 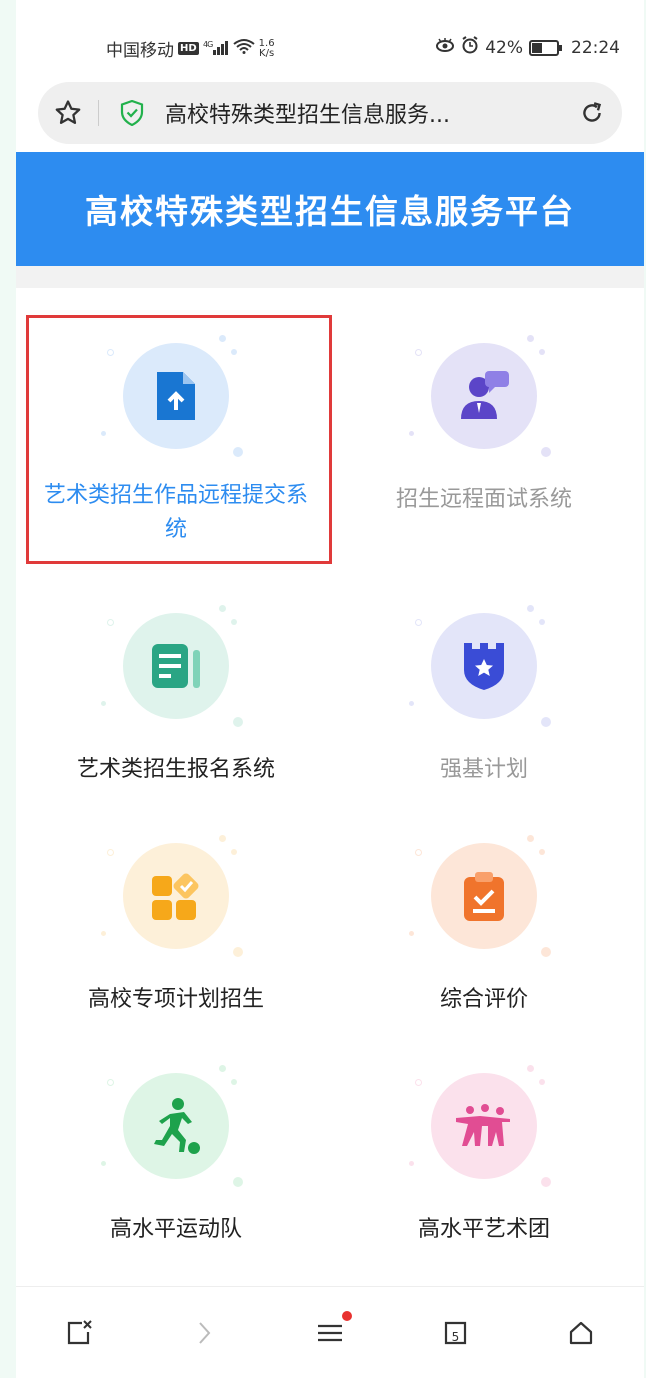 I want to click on service-tile: 高水平运动队, so click(x=176, y=1170).